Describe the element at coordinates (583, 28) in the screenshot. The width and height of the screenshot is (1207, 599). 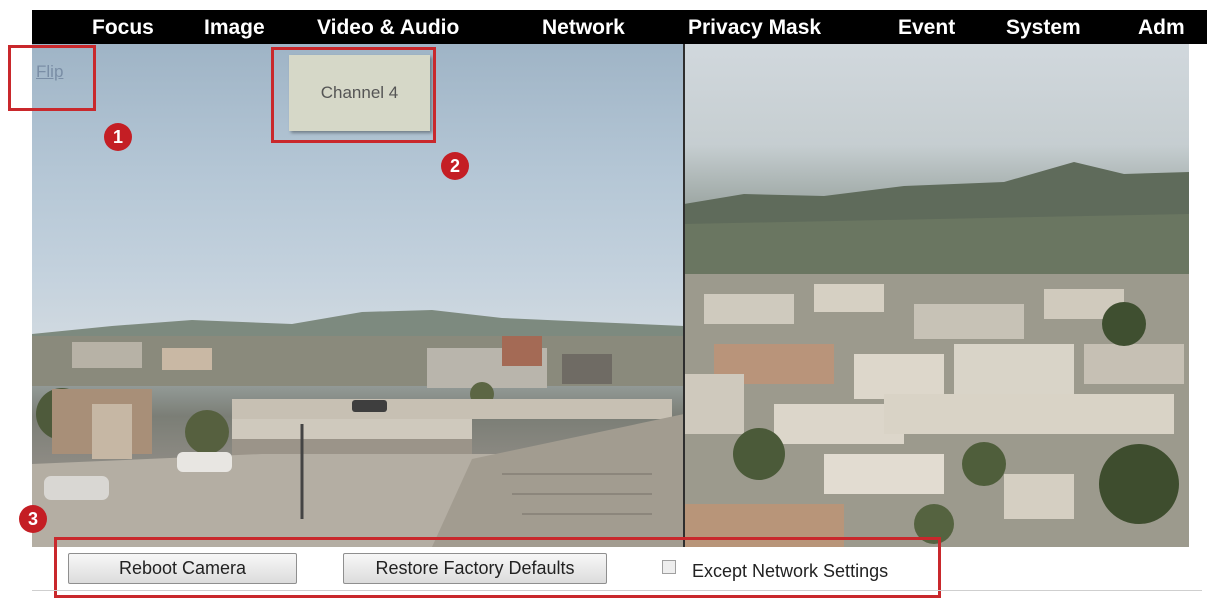
I see `nav-item-network: Network` at that location.